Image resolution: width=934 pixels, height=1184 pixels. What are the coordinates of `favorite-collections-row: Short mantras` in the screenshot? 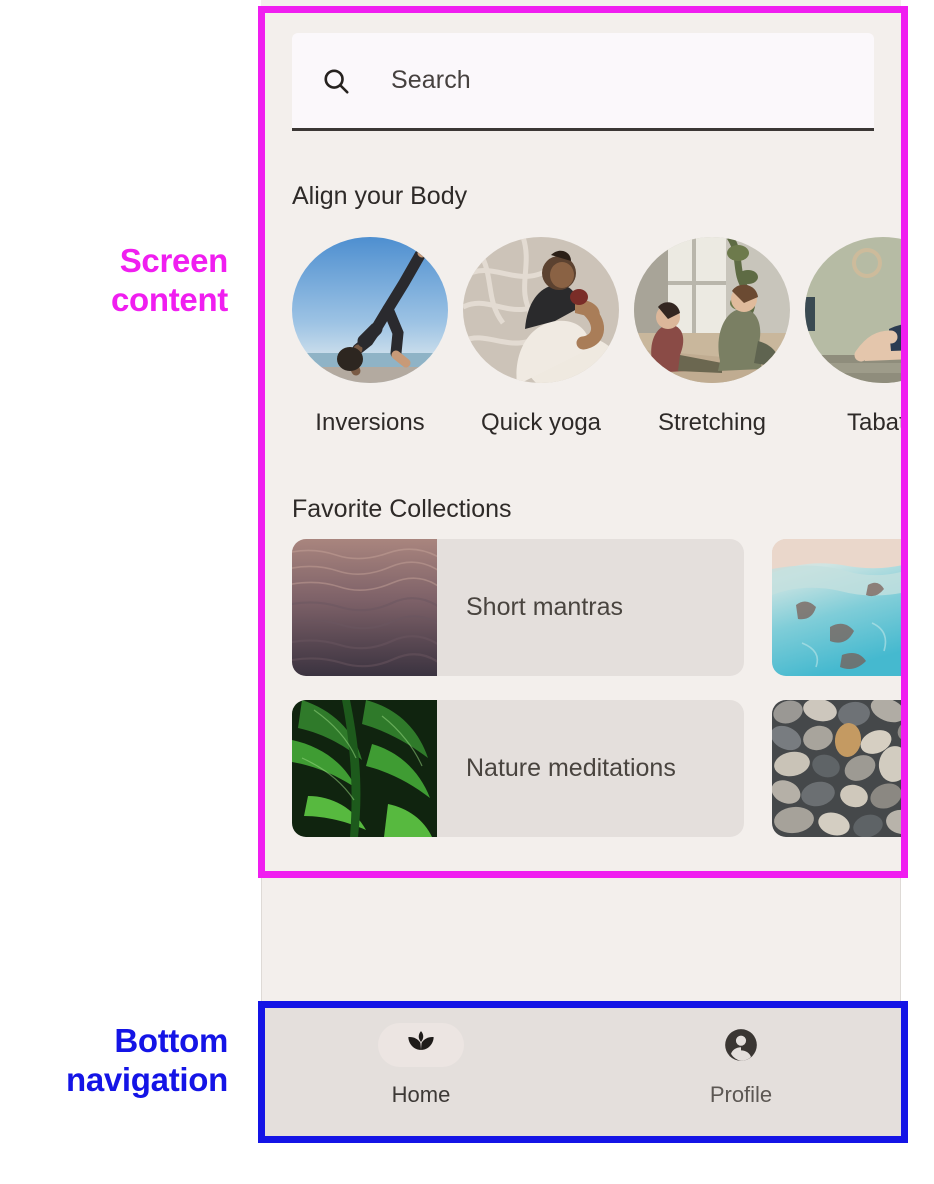 It's located at (596, 607).